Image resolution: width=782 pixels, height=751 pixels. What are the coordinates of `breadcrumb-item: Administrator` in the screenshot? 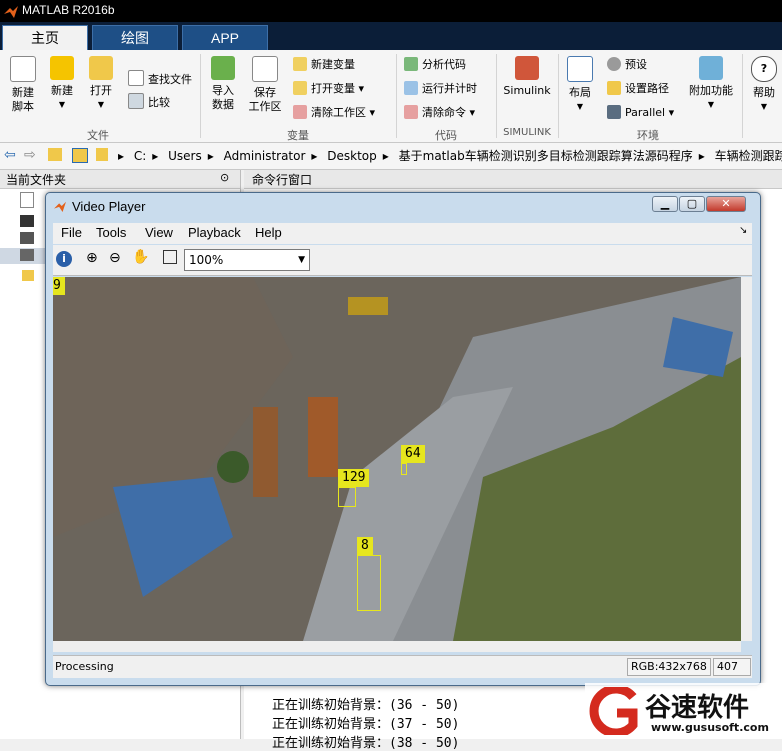 It's located at (265, 156).